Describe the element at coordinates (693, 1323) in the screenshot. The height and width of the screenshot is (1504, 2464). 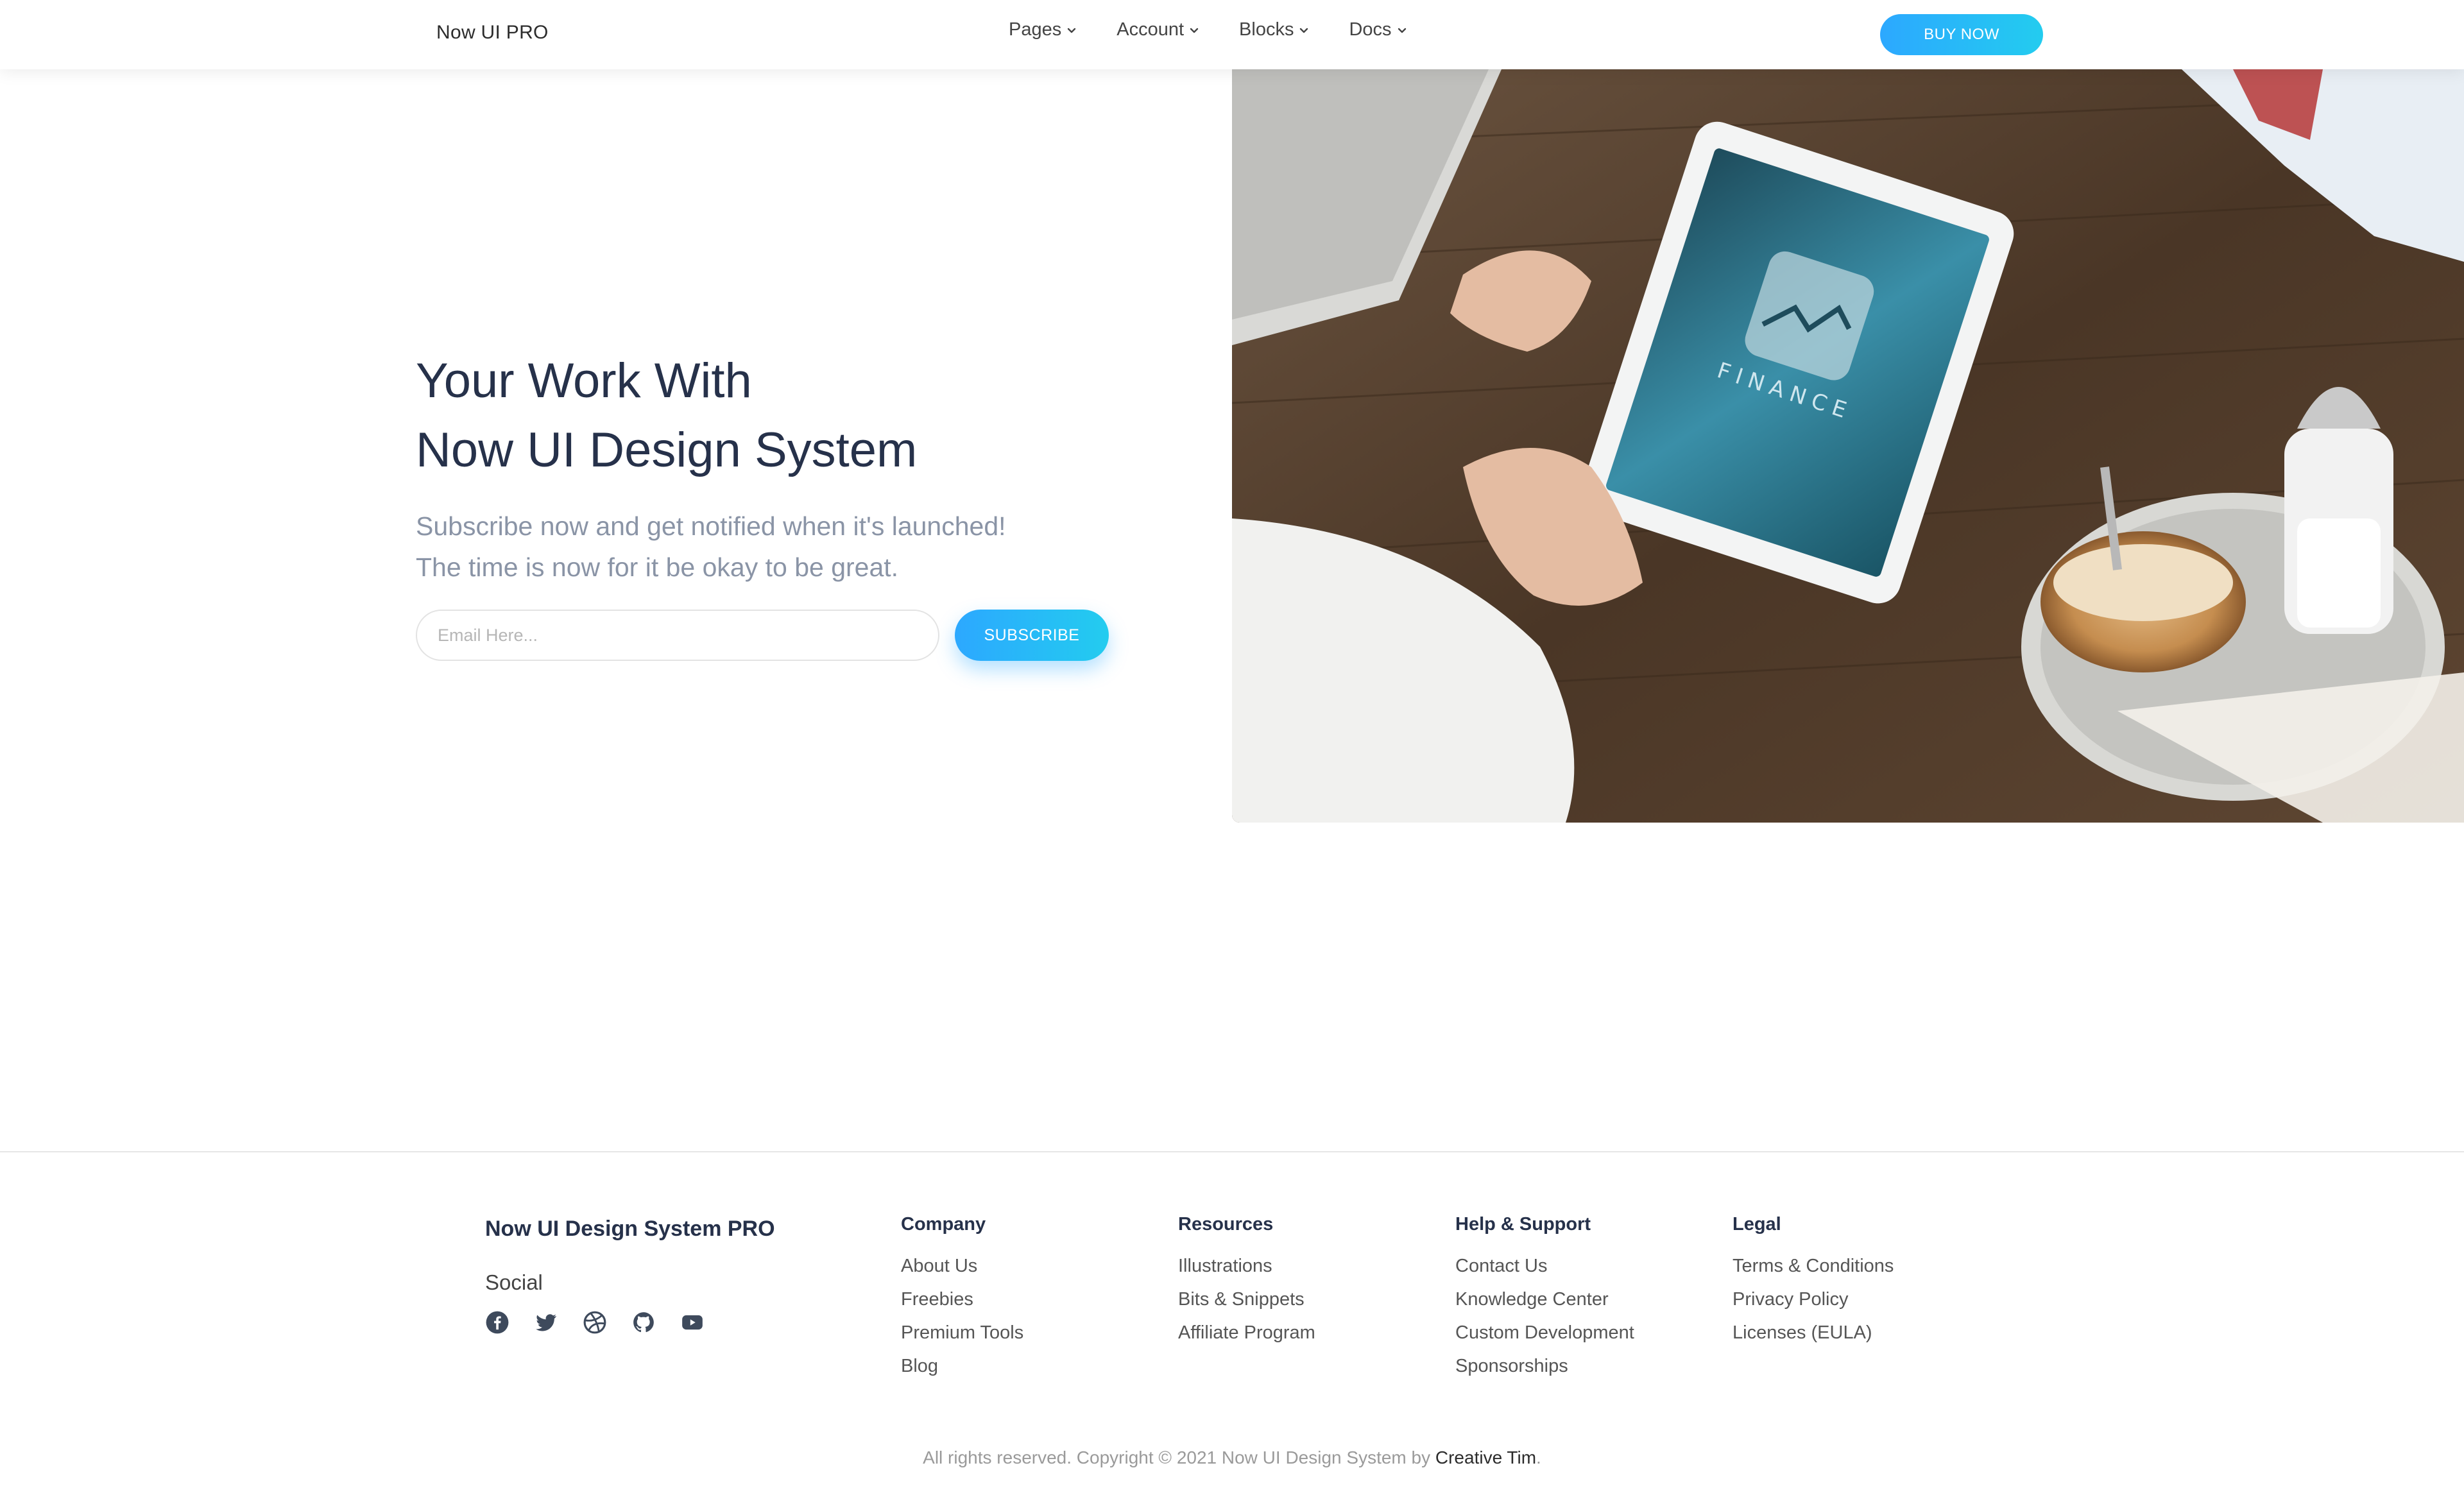
I see `youtube-icon` at that location.